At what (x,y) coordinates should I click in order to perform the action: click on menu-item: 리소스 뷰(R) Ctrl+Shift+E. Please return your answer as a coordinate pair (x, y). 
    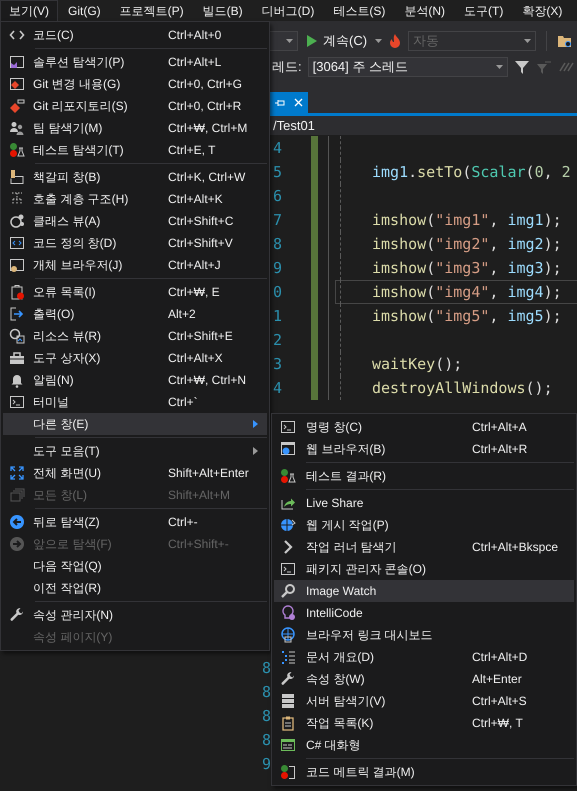
    Looking at the image, I should click on (135, 336).